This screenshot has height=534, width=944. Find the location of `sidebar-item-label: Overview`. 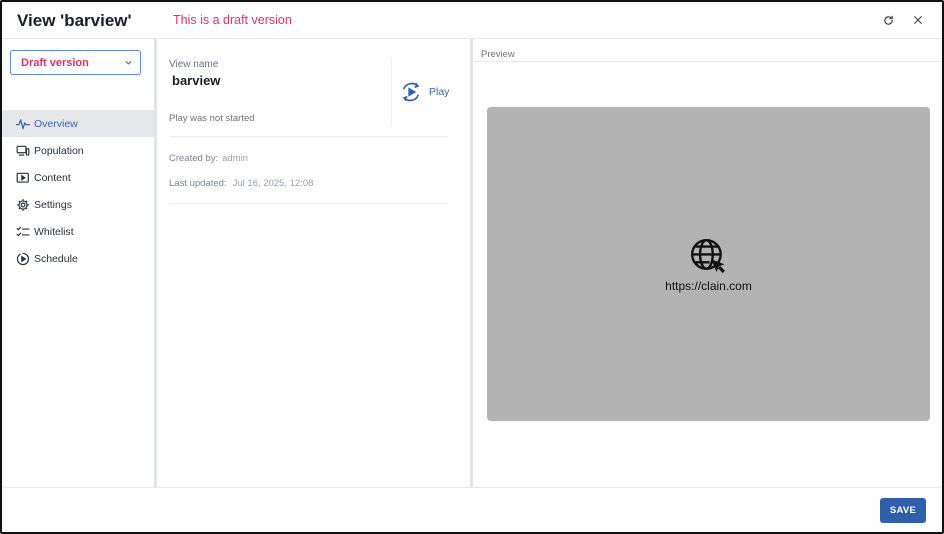

sidebar-item-label: Overview is located at coordinates (56, 123).